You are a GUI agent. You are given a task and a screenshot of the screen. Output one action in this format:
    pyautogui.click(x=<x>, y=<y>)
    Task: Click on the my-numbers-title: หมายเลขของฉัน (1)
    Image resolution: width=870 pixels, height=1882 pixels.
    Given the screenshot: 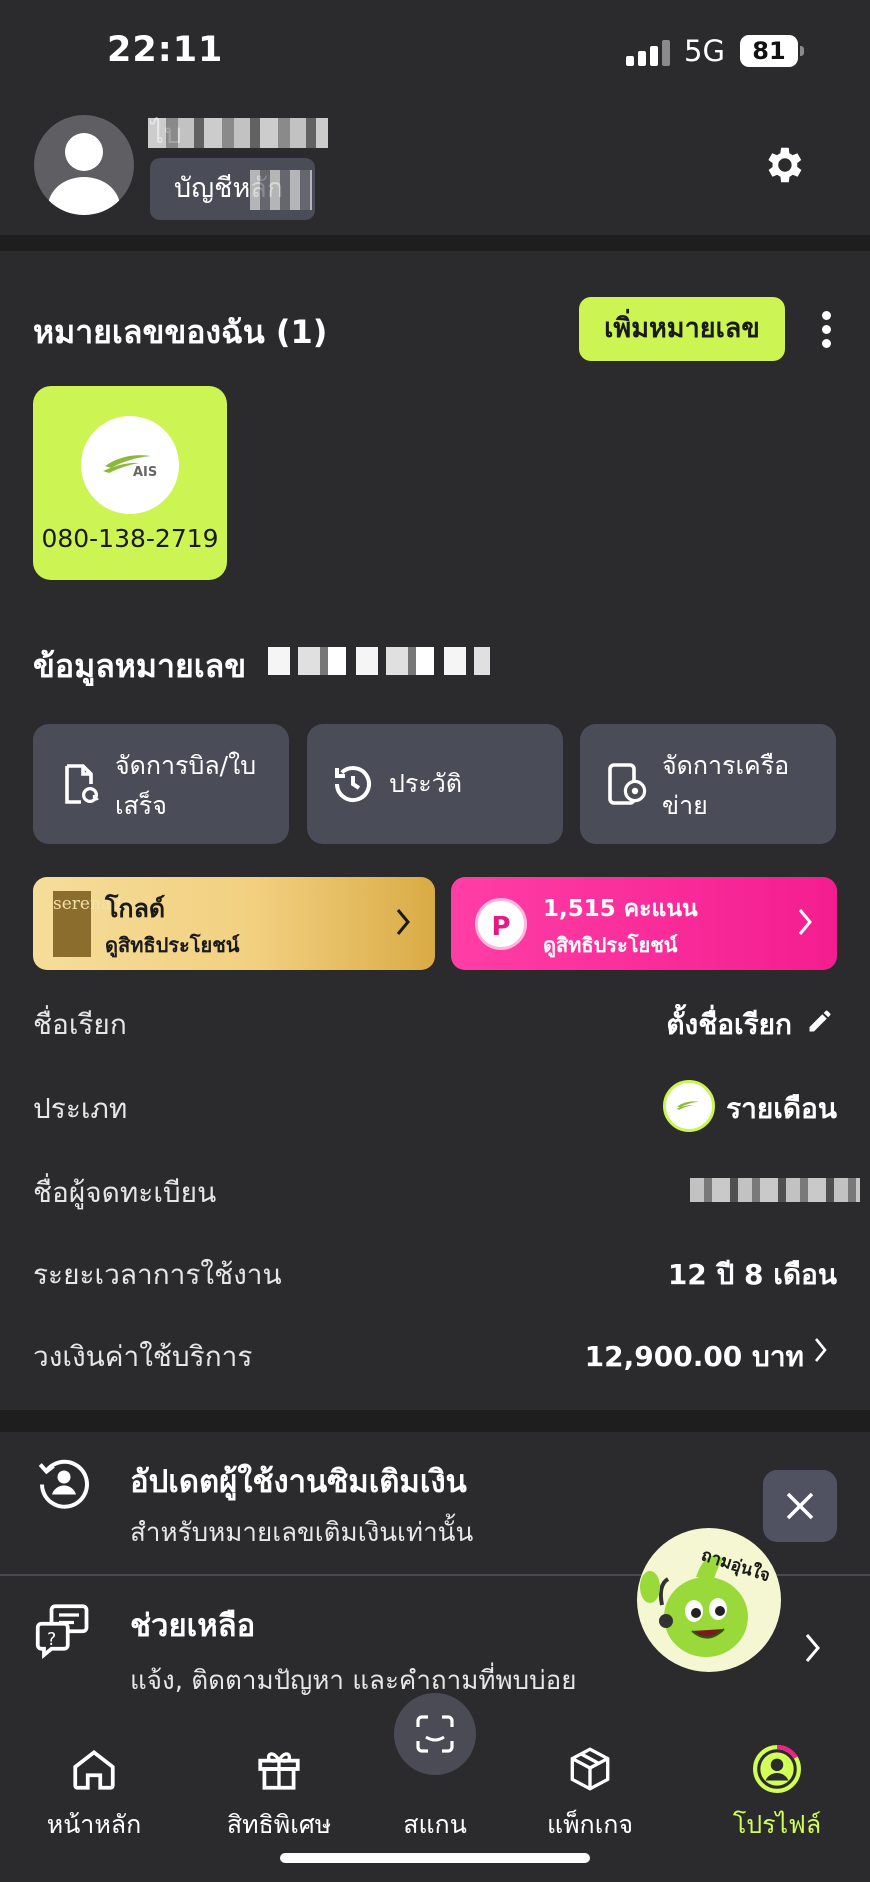 What is the action you would take?
    pyautogui.click(x=180, y=332)
    